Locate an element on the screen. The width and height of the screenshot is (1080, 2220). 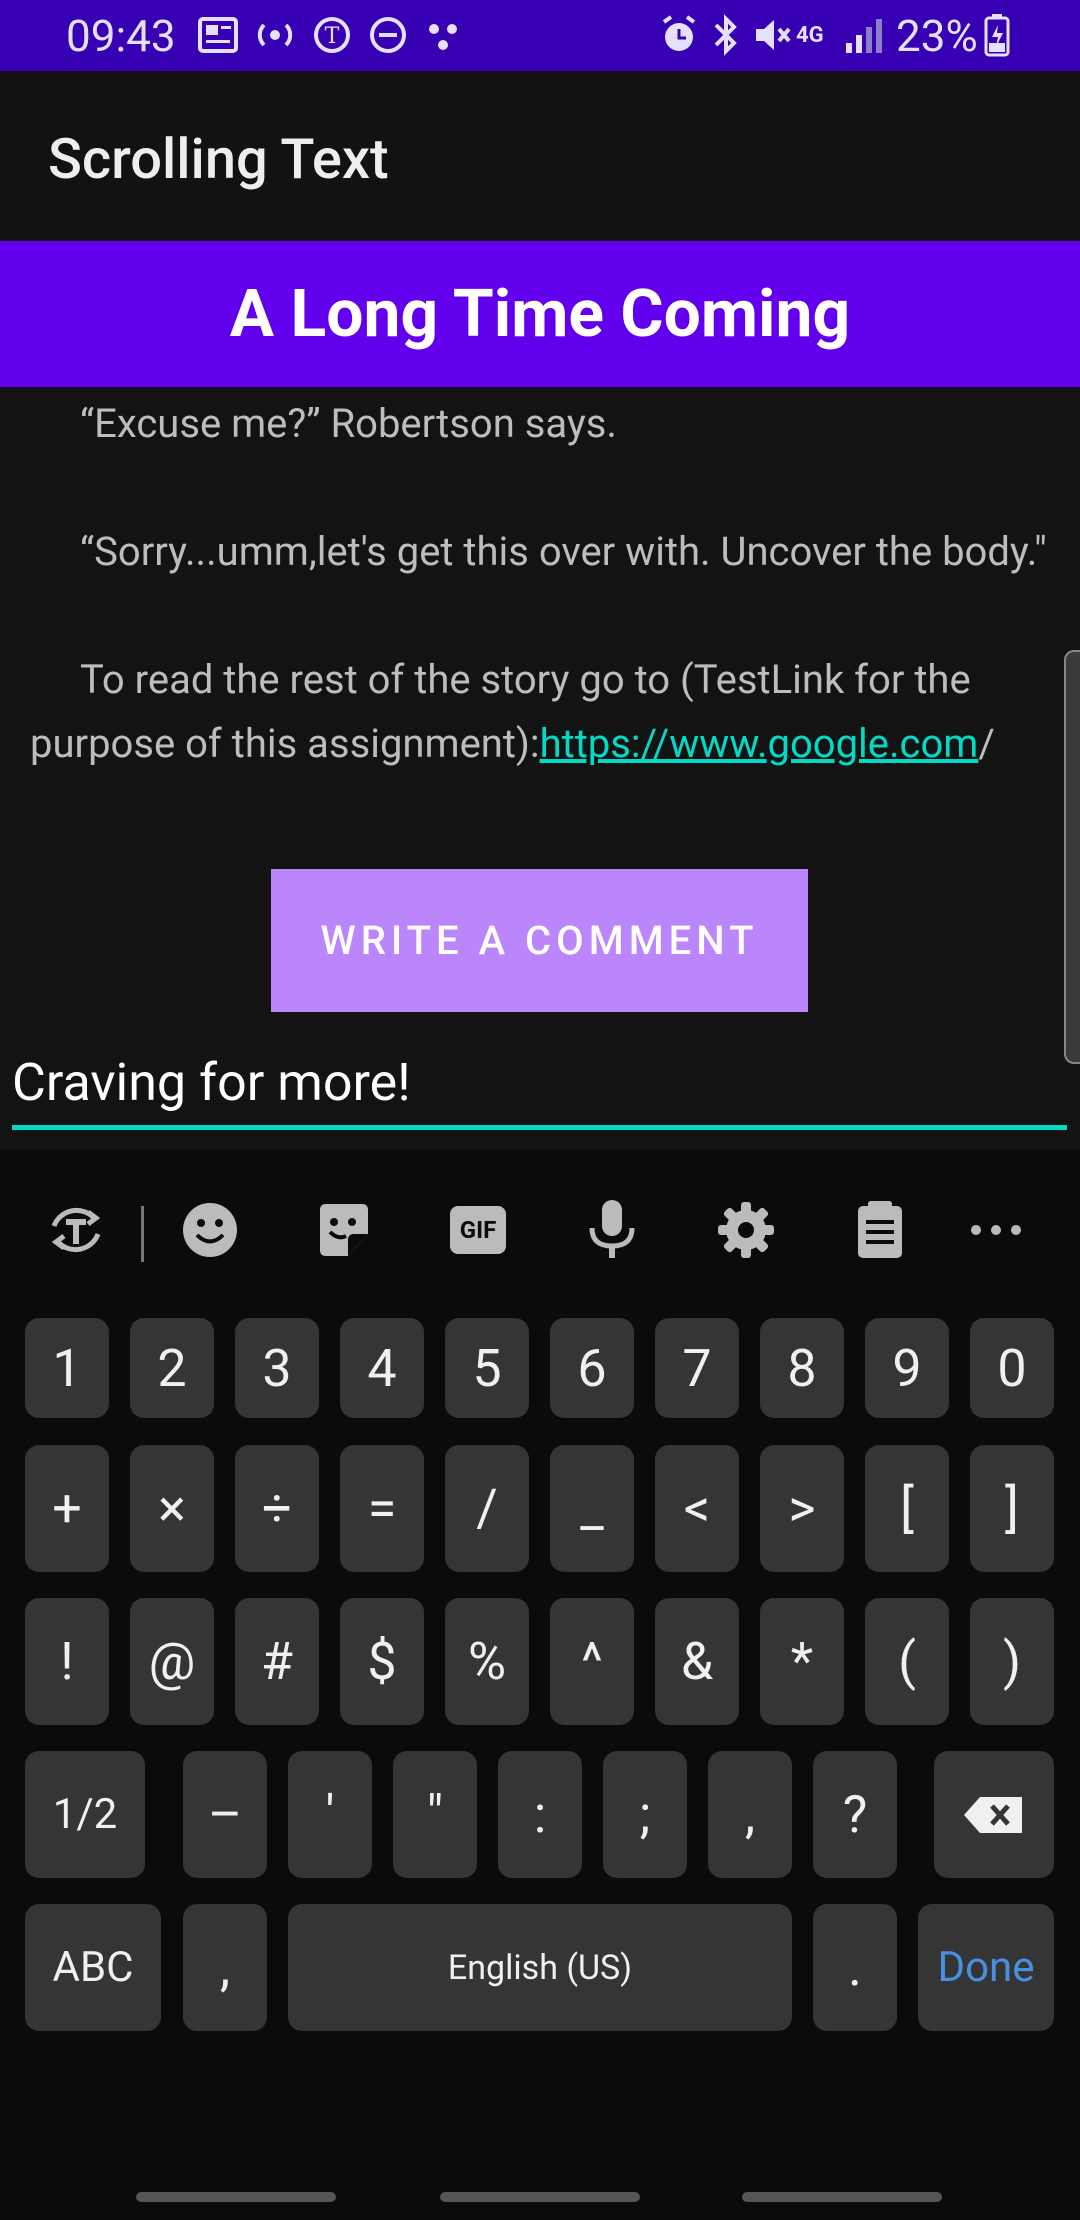
key: # is located at coordinates (277, 1661).